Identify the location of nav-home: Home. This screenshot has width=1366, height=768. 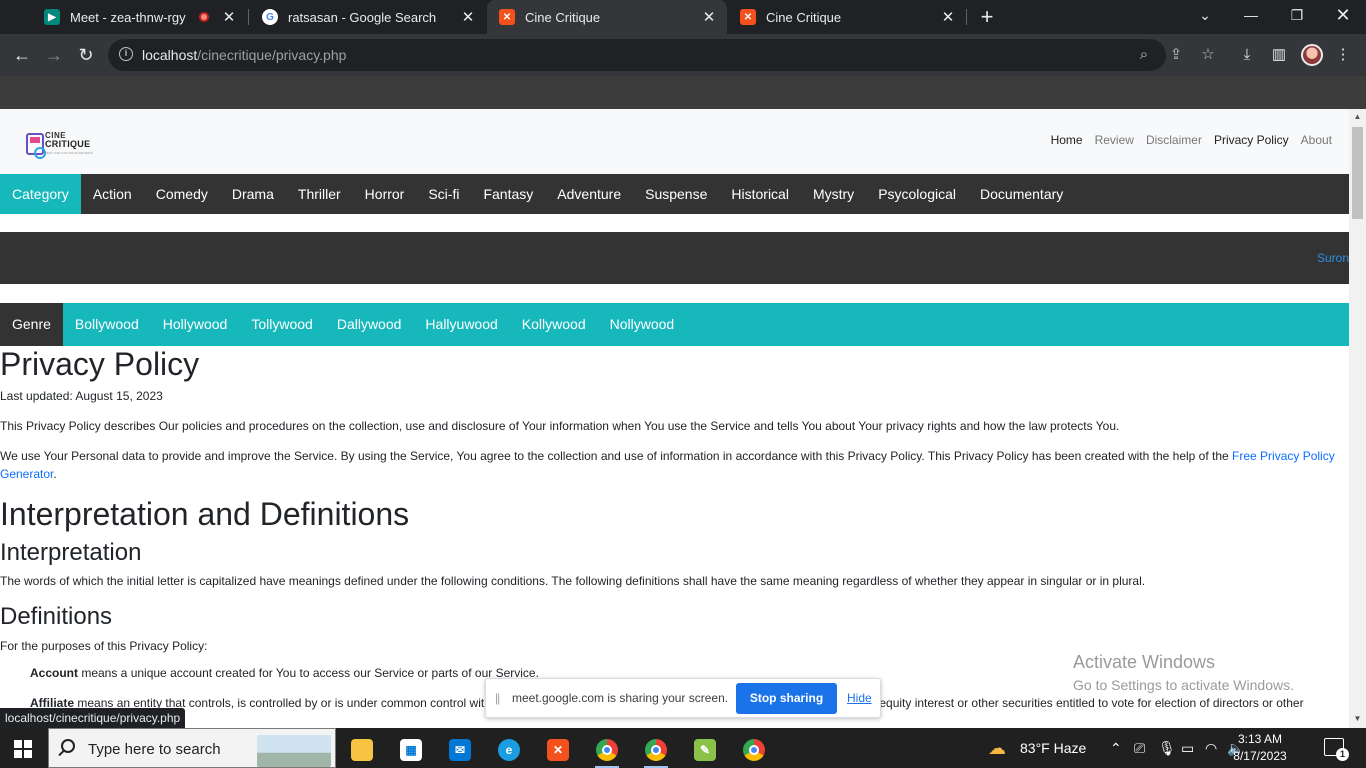
(1067, 140).